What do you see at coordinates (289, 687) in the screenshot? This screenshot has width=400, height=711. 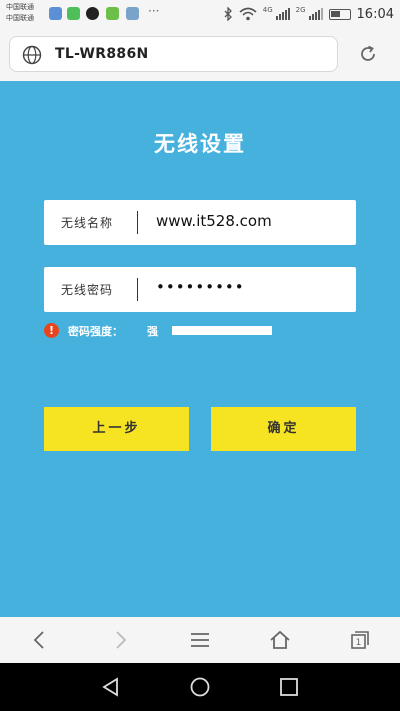 I see `nav-recents-icon` at bounding box center [289, 687].